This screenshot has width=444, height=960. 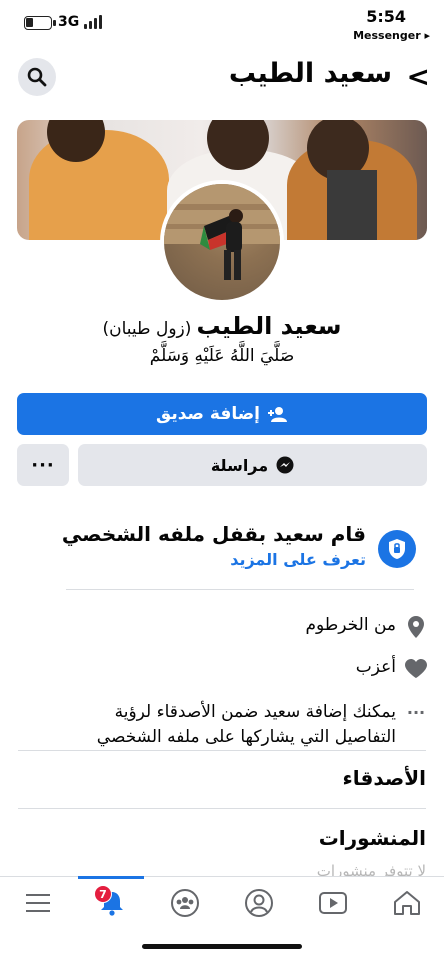 What do you see at coordinates (222, 232) in the screenshot?
I see `avatar` at bounding box center [222, 232].